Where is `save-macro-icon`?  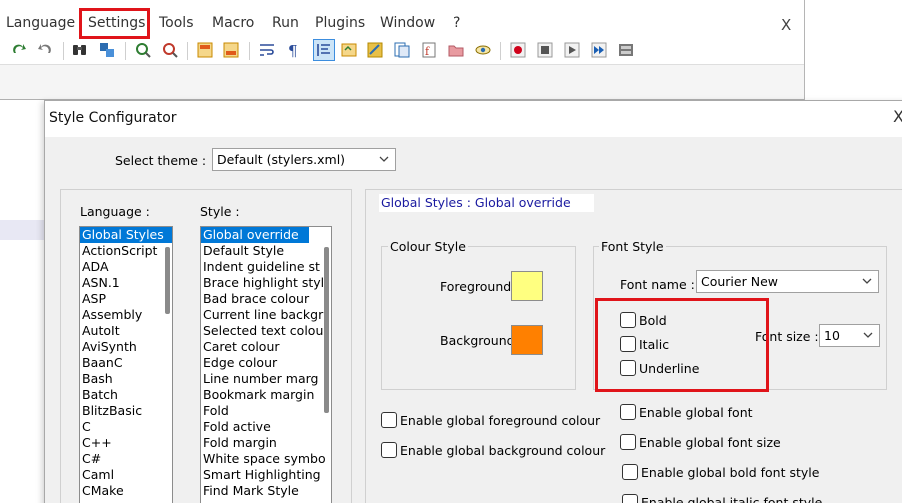 save-macro-icon is located at coordinates (626, 50).